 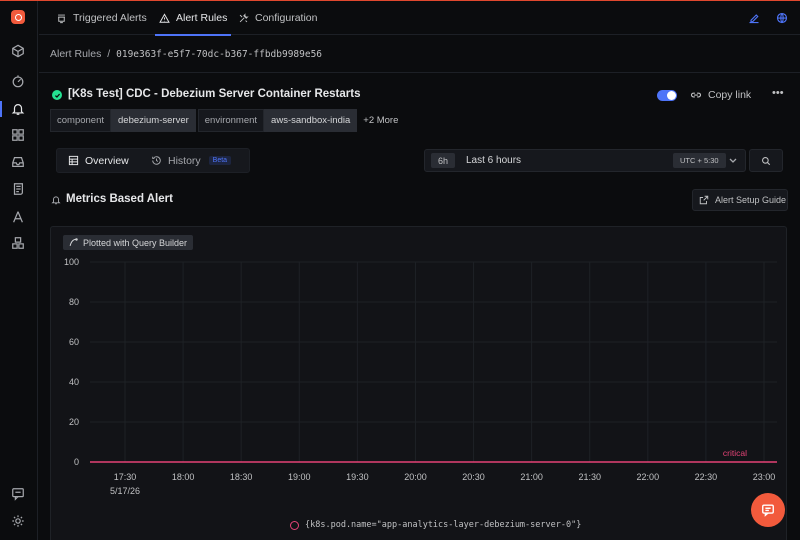 I want to click on link-icon, so click(x=696, y=95).